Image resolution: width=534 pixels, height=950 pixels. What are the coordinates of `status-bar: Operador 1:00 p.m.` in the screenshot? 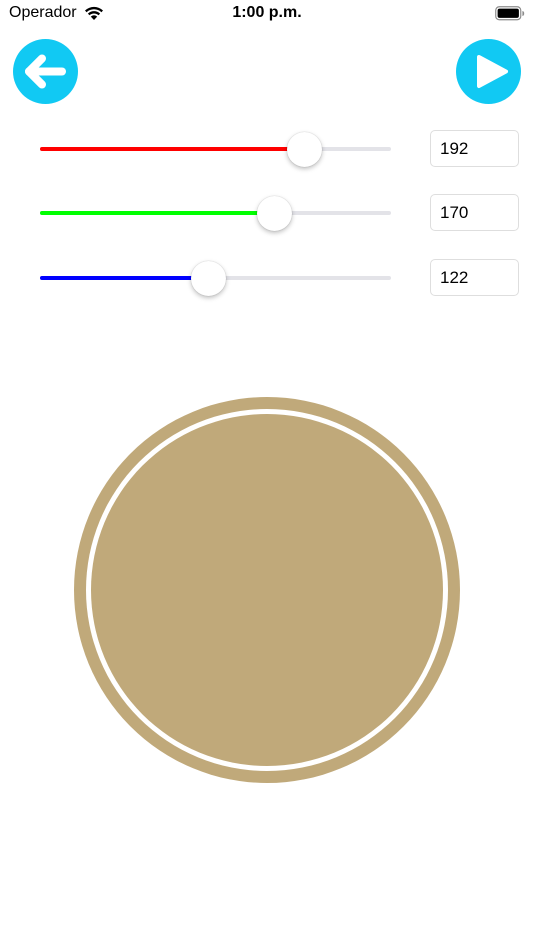 It's located at (267, 15).